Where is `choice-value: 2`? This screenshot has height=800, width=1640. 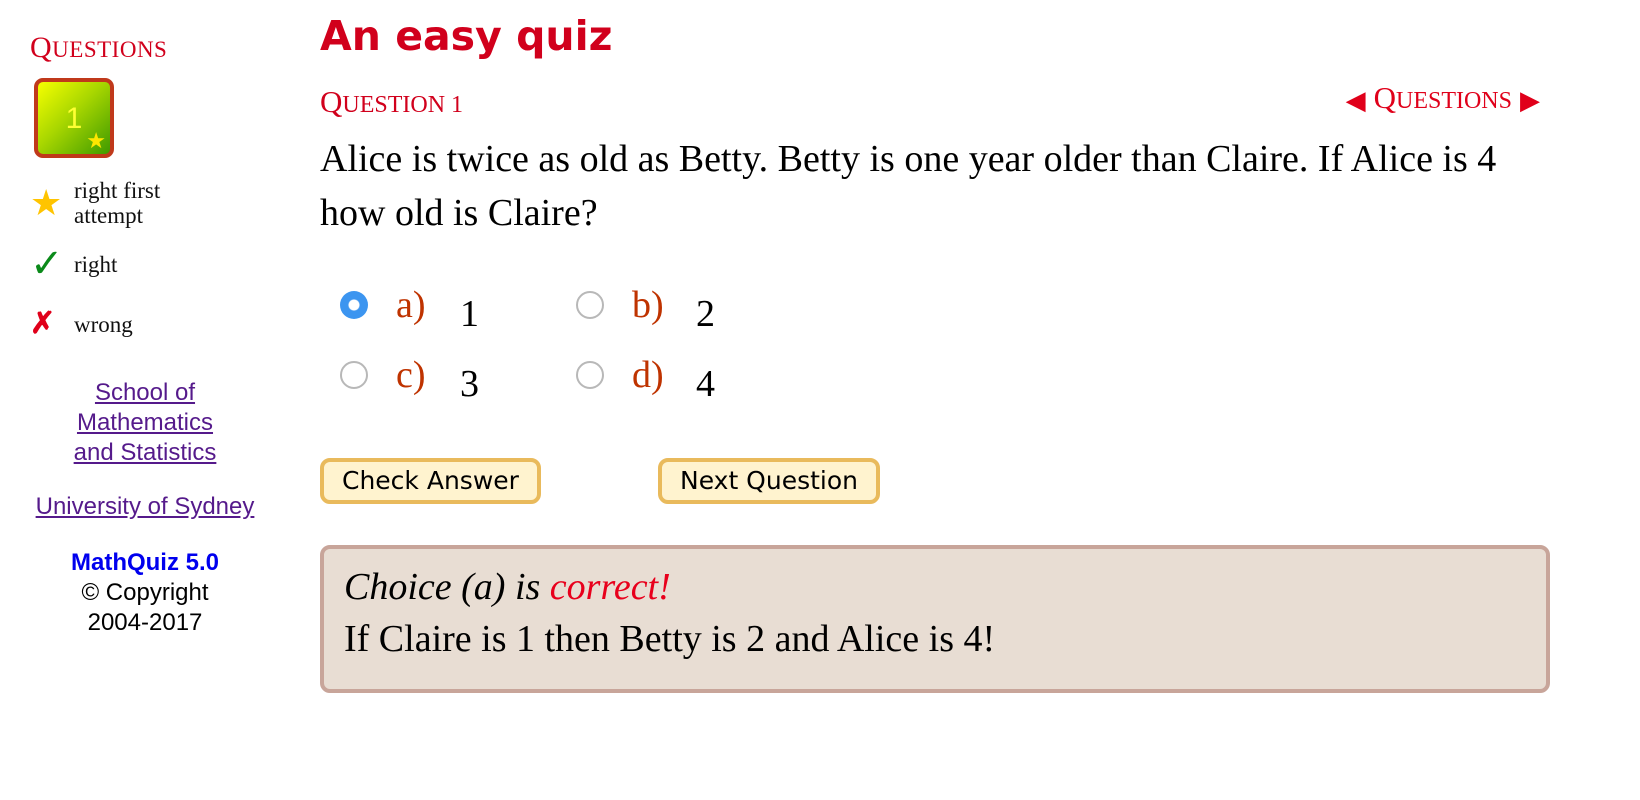
choice-value: 2 is located at coordinates (705, 314).